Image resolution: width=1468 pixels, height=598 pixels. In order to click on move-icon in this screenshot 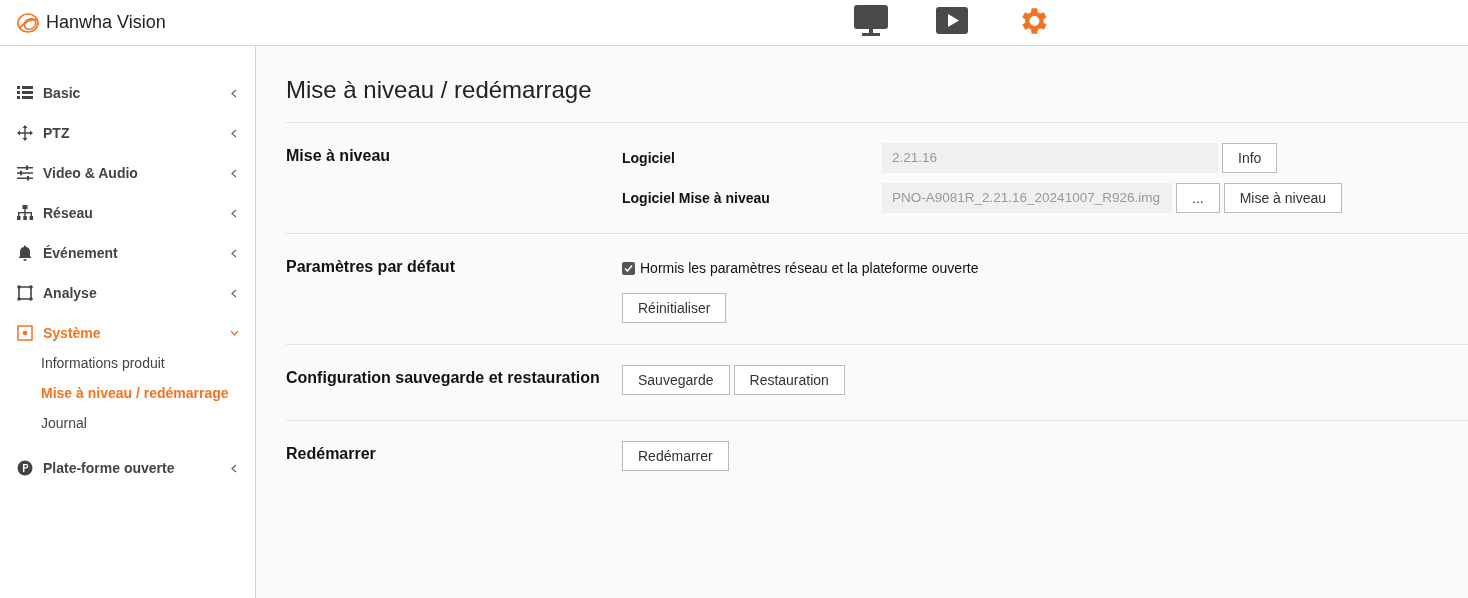, I will do `click(25, 133)`.